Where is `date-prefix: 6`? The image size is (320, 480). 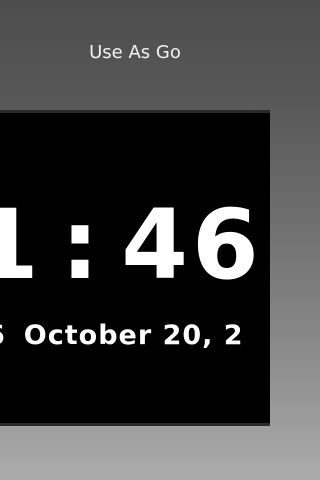
date-prefix: 6 is located at coordinates (3, 335).